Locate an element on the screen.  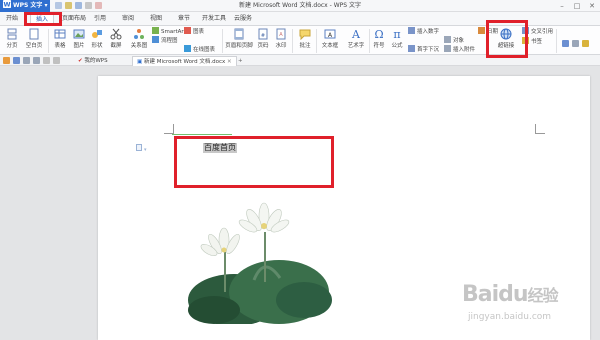
tab-references: 引用 is located at coordinates (100, 19).